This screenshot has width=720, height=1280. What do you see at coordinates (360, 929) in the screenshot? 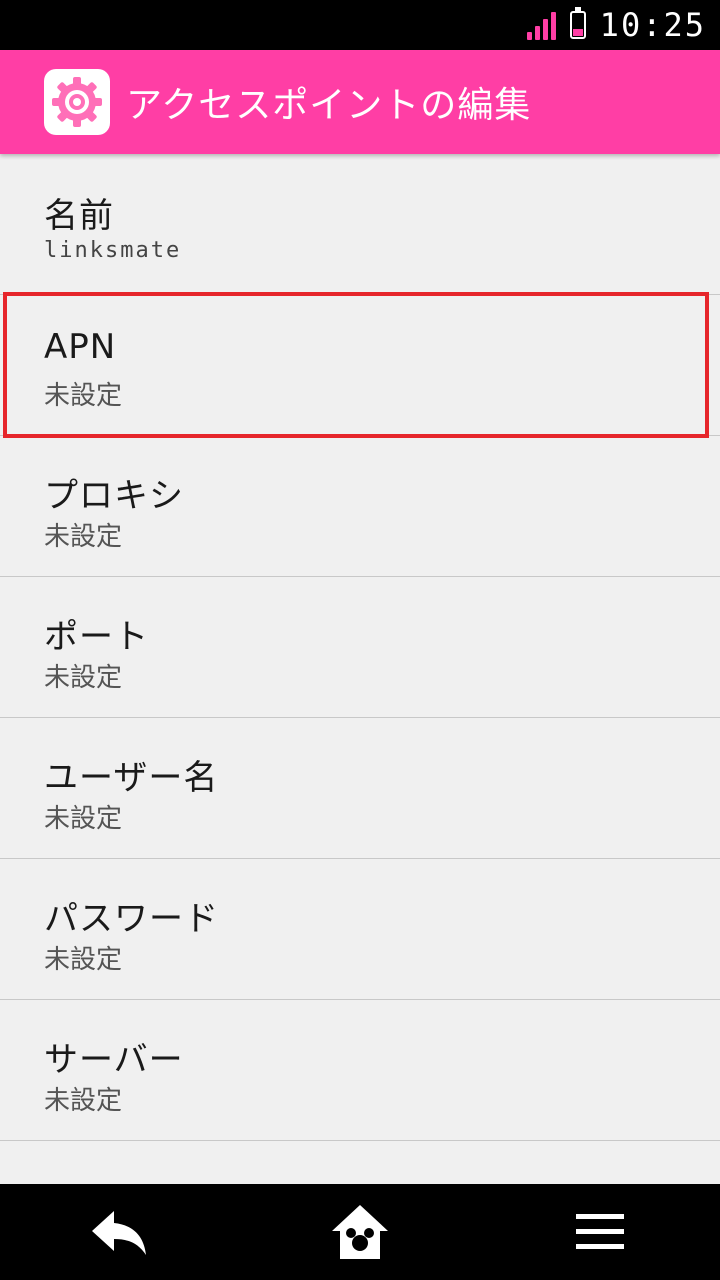
I see `setting-row-password: パスワード 未設定` at bounding box center [360, 929].